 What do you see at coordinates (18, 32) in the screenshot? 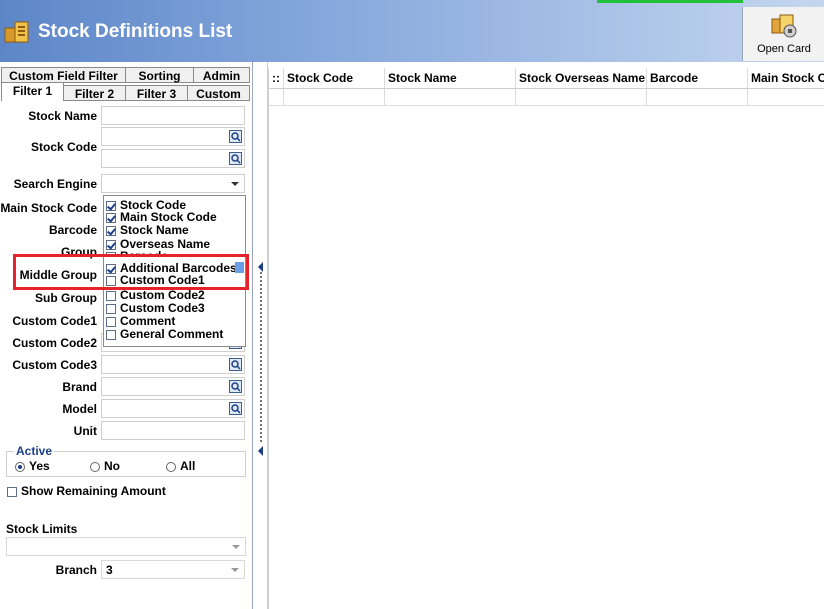
I see `stock-list-icon` at bounding box center [18, 32].